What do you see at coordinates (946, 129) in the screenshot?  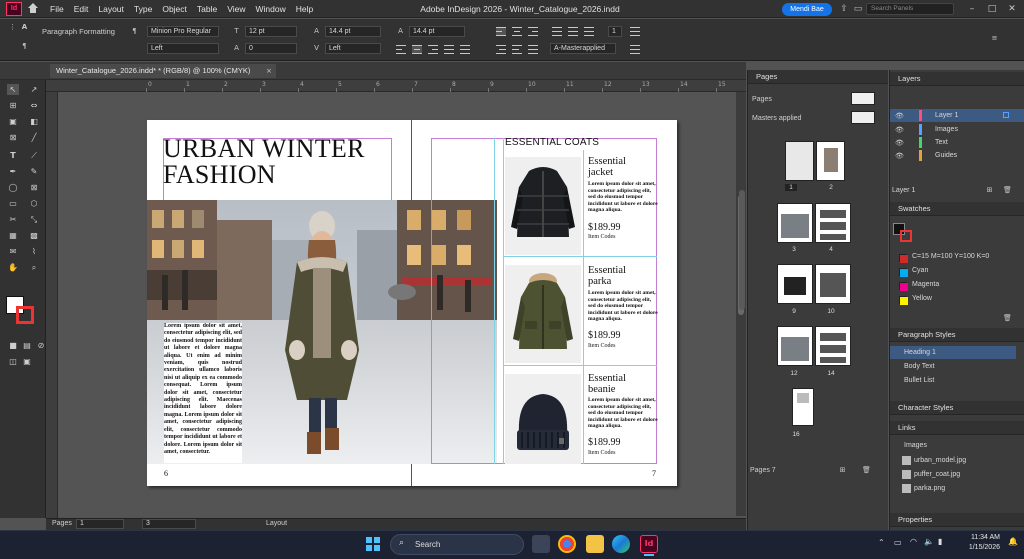 I see `layer-item: Images` at bounding box center [946, 129].